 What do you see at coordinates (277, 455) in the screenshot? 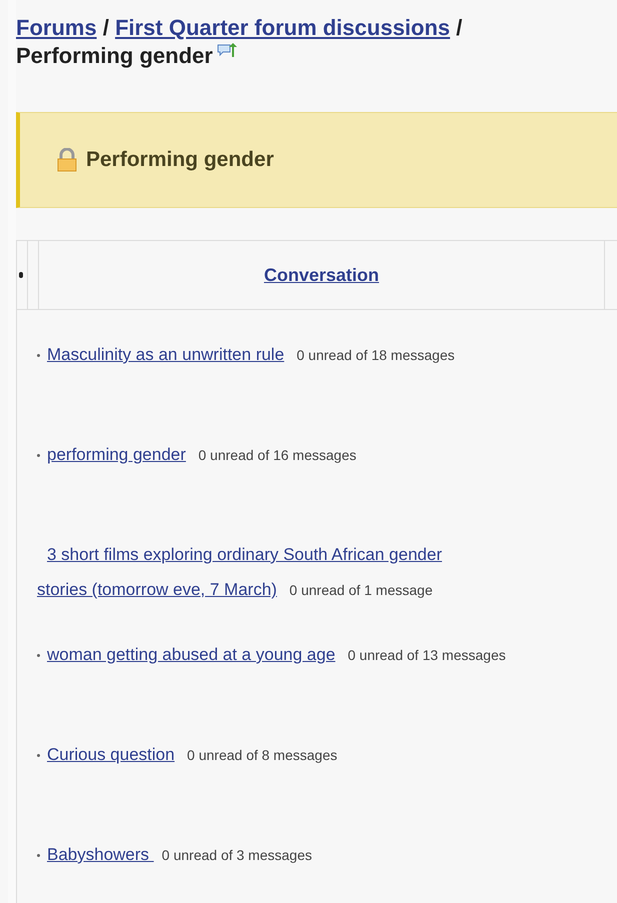
I see `message-count: 0 unread of 16 messages` at bounding box center [277, 455].